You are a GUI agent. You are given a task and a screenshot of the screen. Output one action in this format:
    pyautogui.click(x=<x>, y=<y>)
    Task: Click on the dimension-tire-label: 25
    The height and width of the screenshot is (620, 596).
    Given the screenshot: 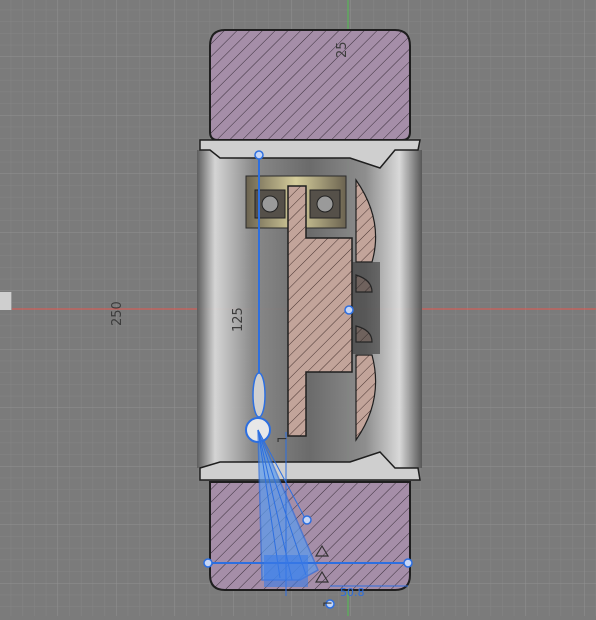 What is the action you would take?
    pyautogui.click(x=342, y=49)
    